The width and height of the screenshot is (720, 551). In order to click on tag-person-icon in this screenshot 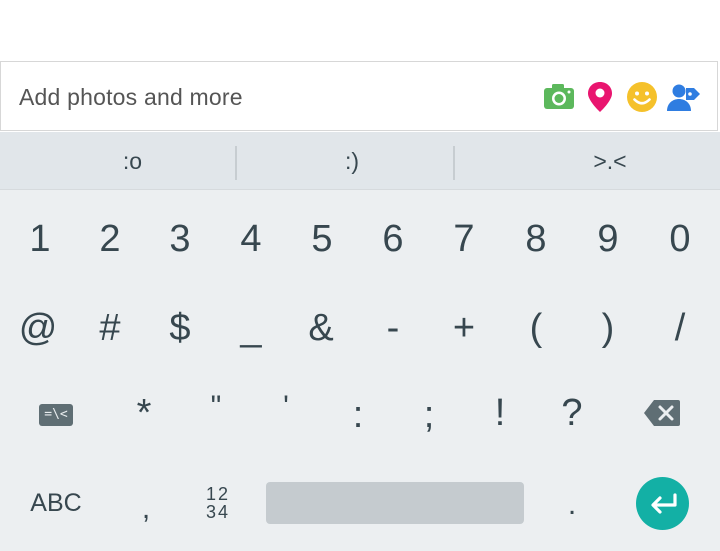, I will do `click(683, 97)`.